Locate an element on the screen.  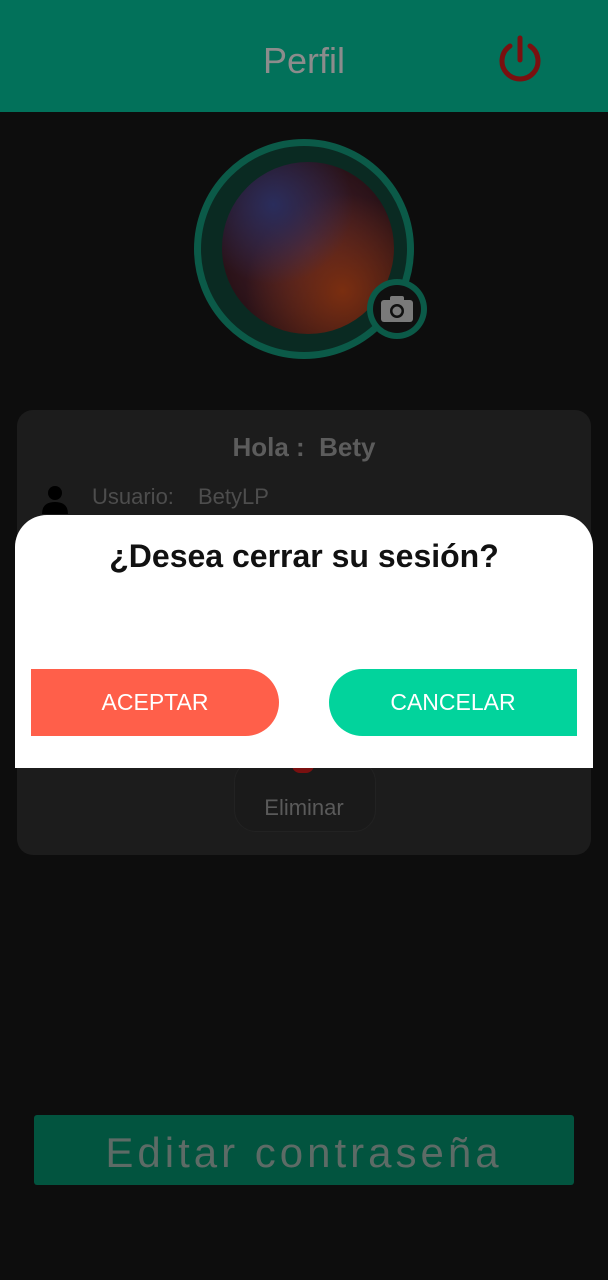
accept-button: ACEPTAR is located at coordinates (155, 702).